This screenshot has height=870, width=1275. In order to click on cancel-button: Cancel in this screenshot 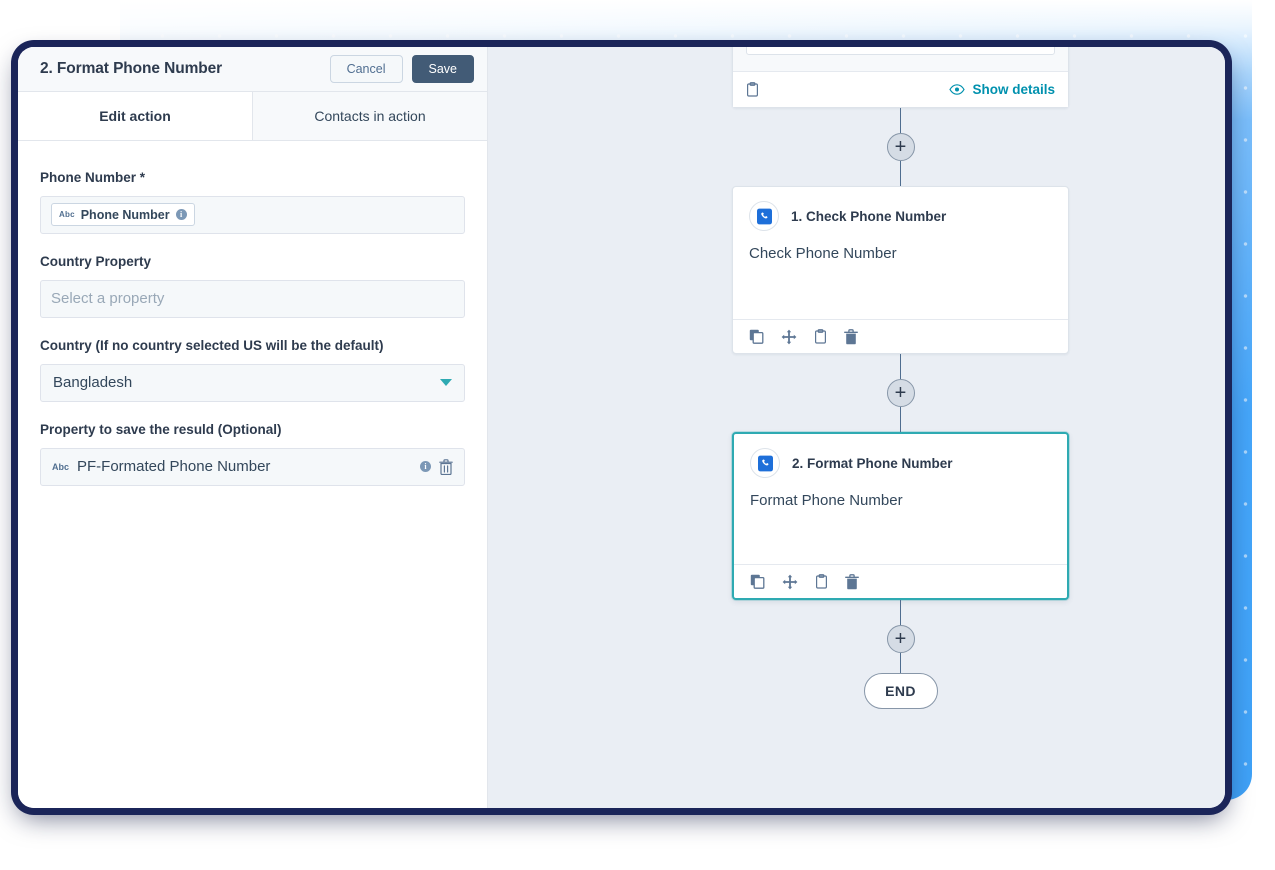, I will do `click(366, 69)`.